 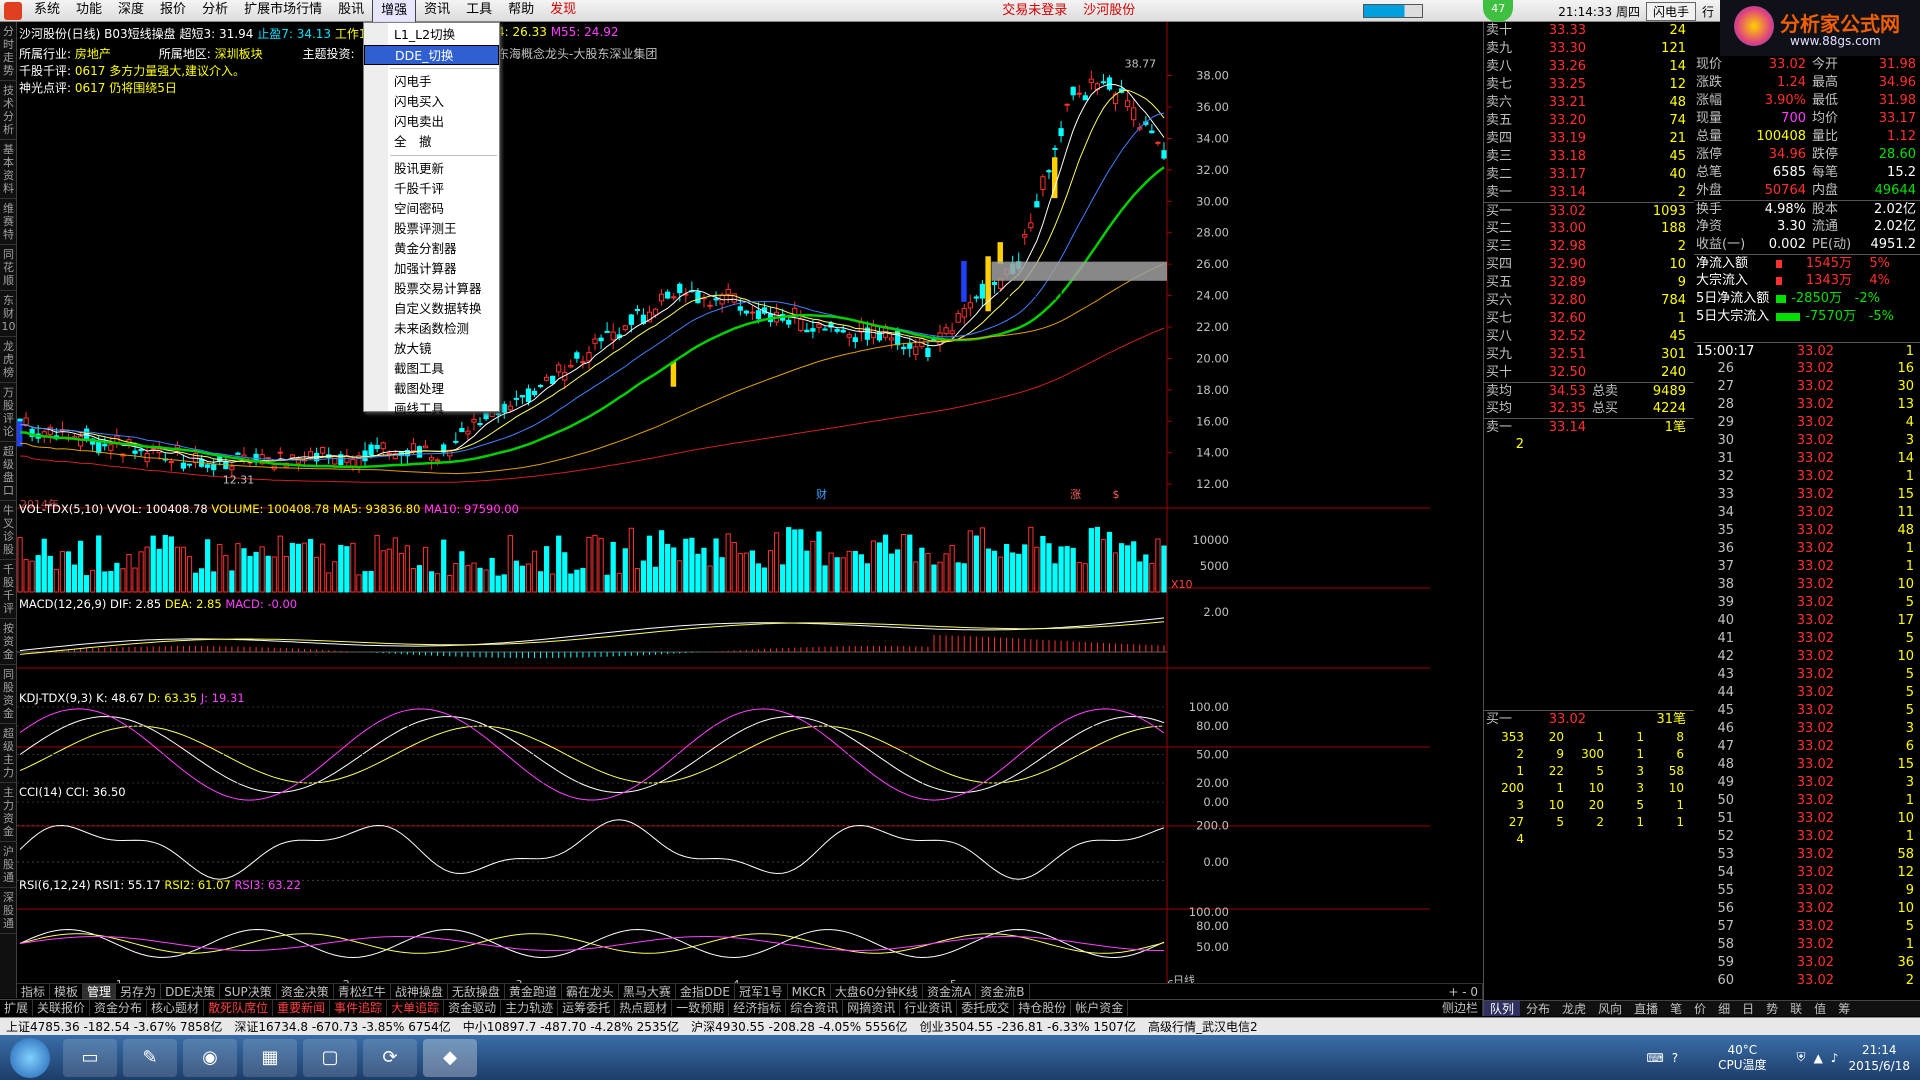 What do you see at coordinates (1675, 1058) in the screenshot?
I see `tray-help-icon: ?` at bounding box center [1675, 1058].